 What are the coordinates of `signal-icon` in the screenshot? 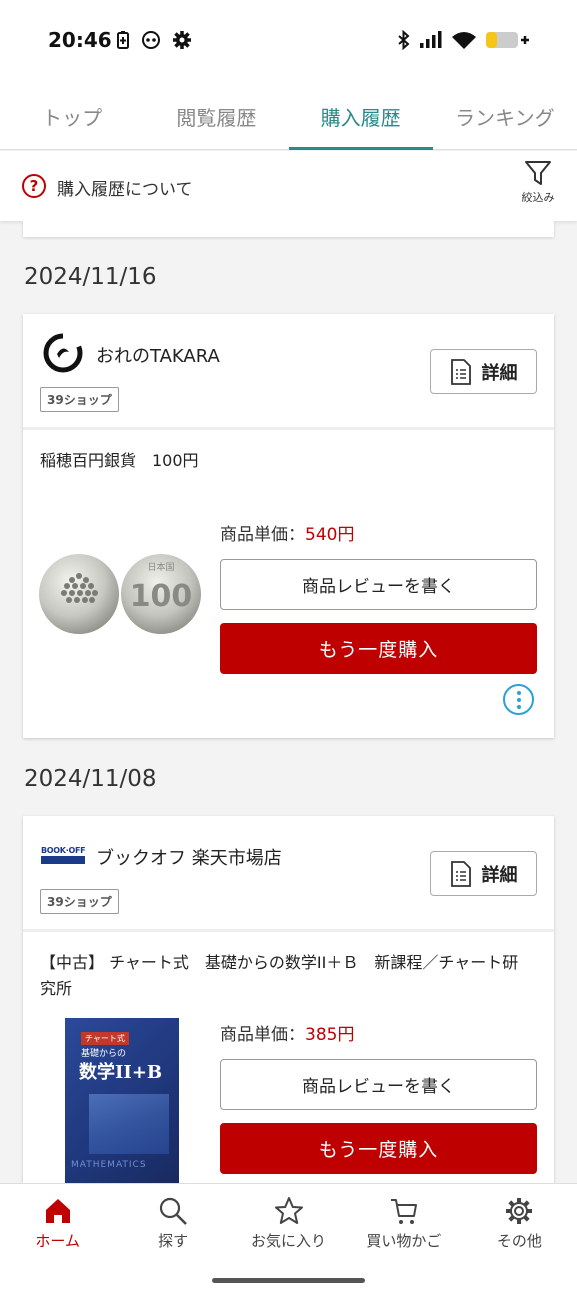 It's located at (431, 39).